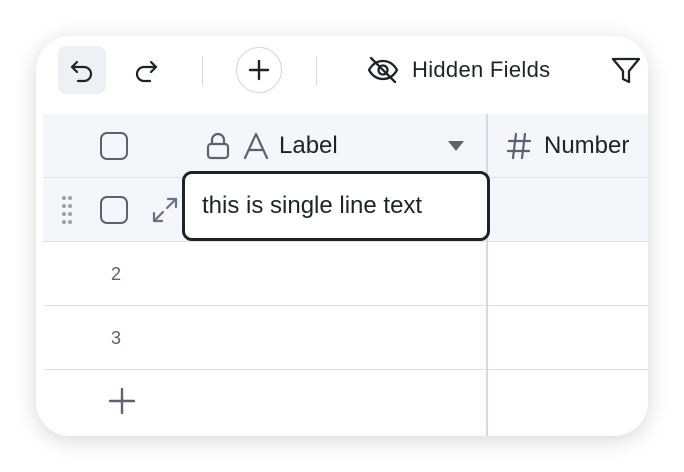  Describe the element at coordinates (587, 145) in the screenshot. I see `column-header-number-text: Number` at that location.